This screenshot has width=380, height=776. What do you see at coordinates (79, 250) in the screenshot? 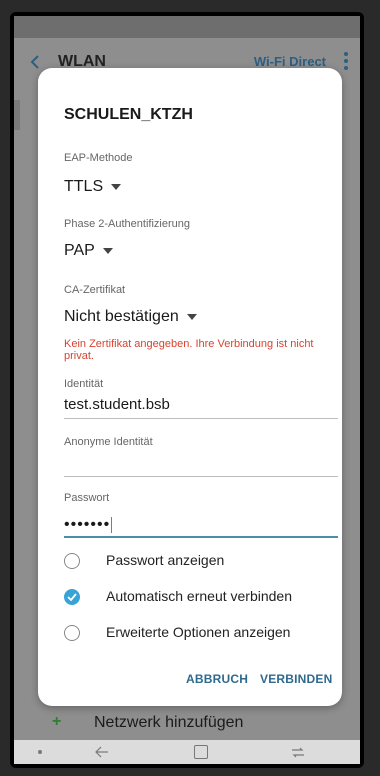
I see `phase2-value: PAP` at bounding box center [79, 250].